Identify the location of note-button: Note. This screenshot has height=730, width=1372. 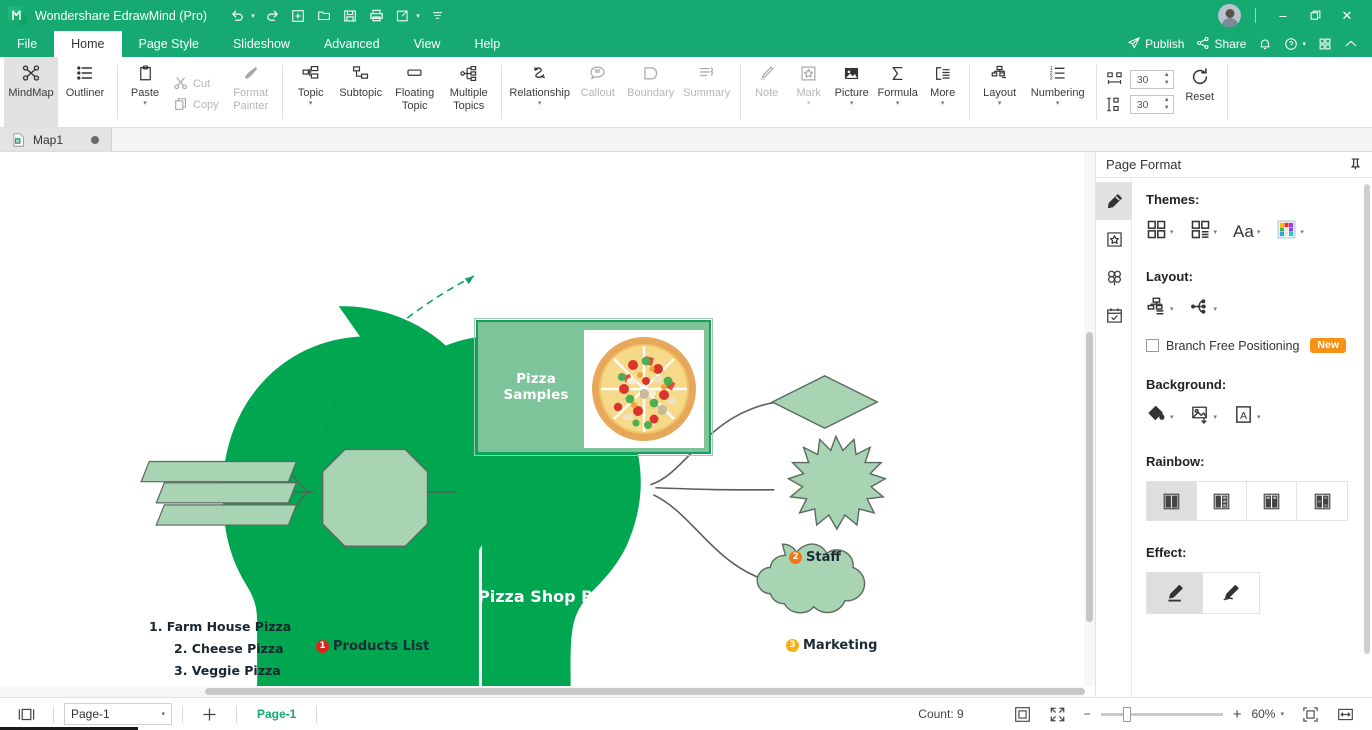
(767, 92).